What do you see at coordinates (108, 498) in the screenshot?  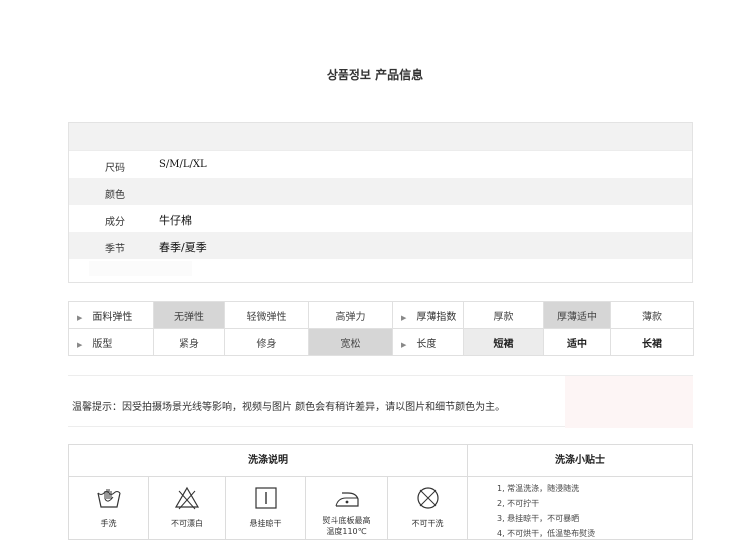 I see `hand-wash-icon` at bounding box center [108, 498].